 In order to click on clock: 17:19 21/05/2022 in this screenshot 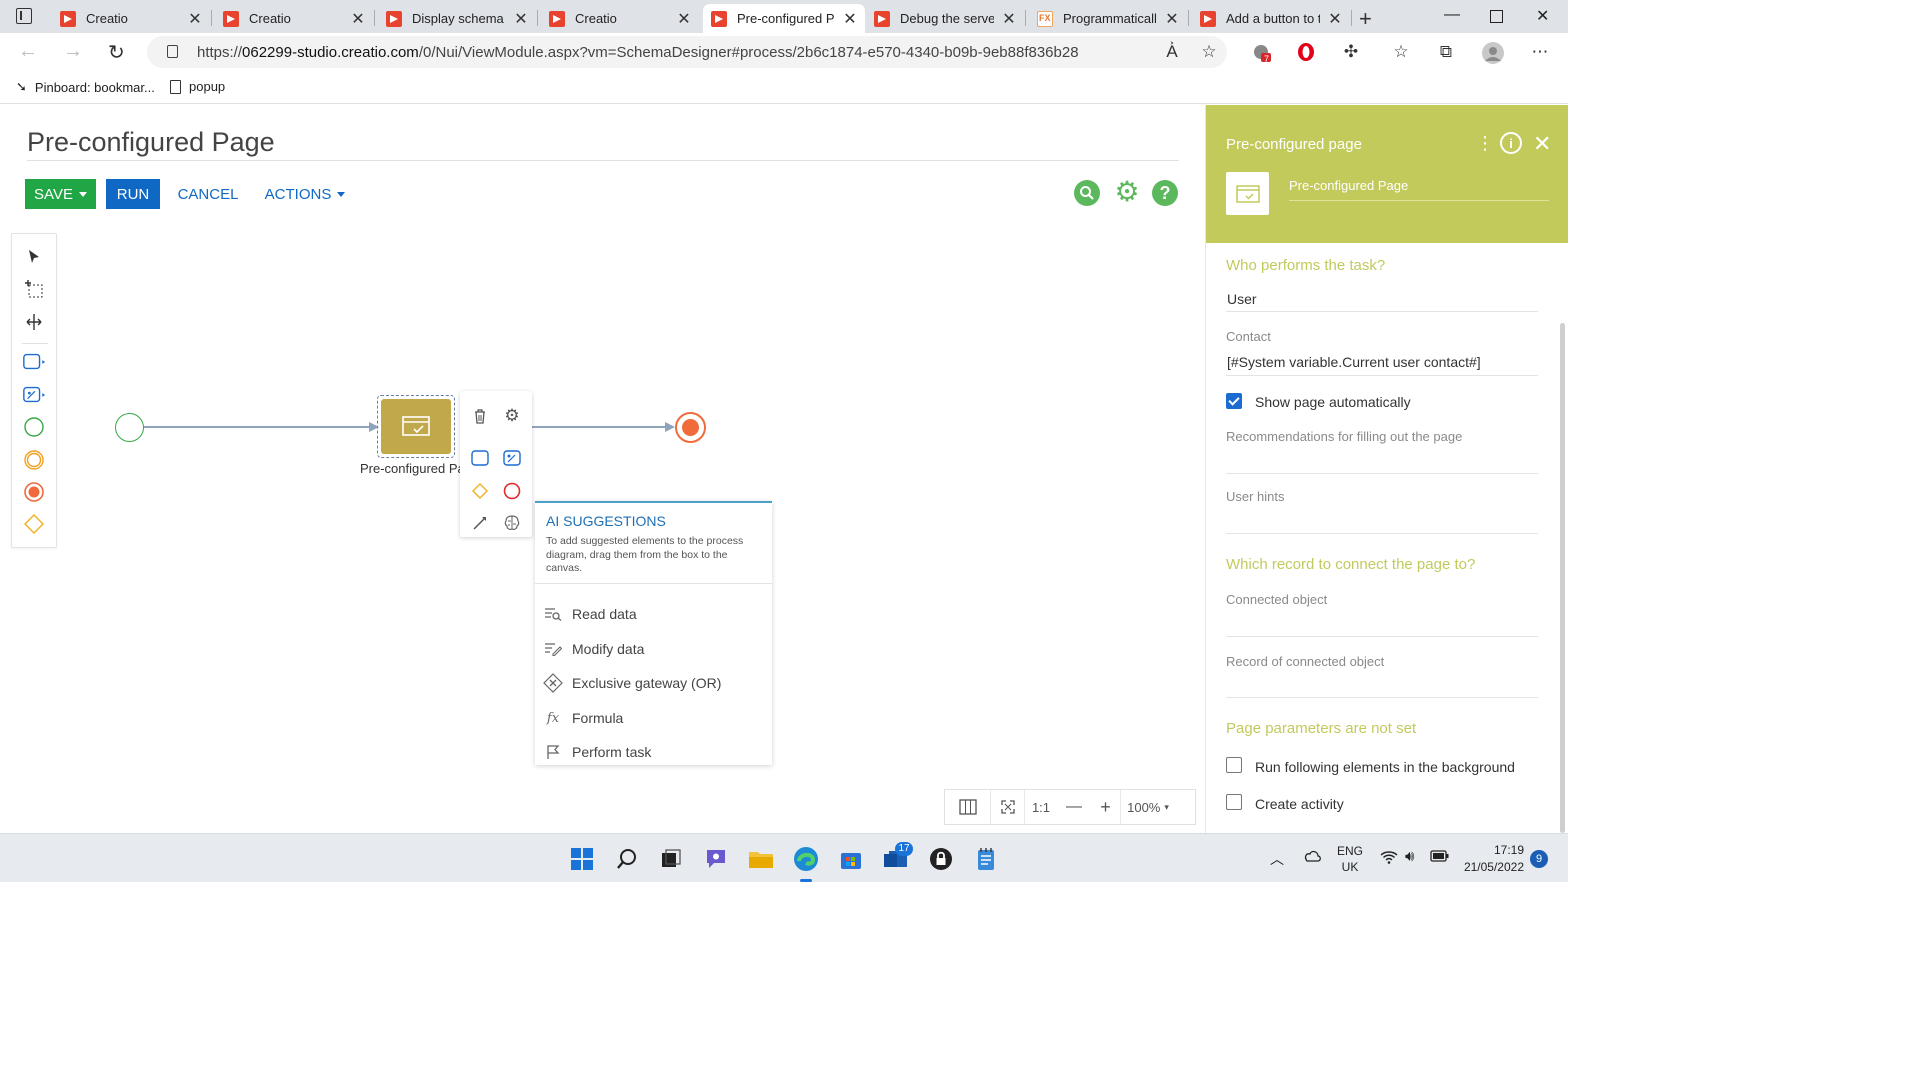, I will do `click(1493, 859)`.